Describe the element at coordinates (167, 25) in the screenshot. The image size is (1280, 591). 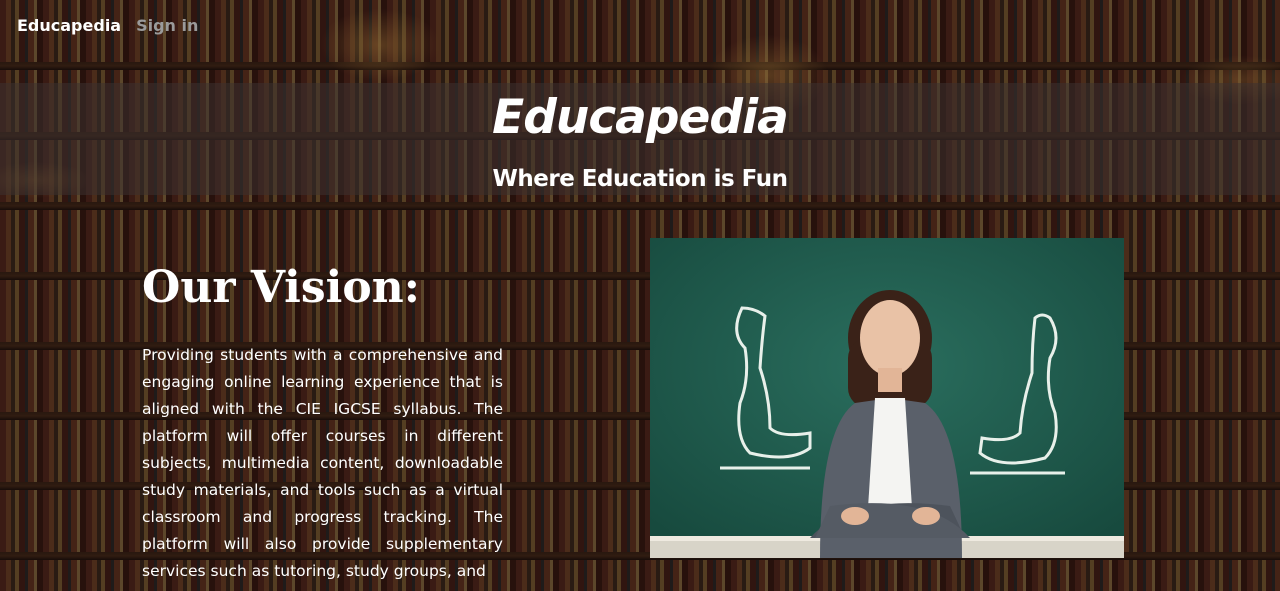
I see `sign-in-link: Sign in` at that location.